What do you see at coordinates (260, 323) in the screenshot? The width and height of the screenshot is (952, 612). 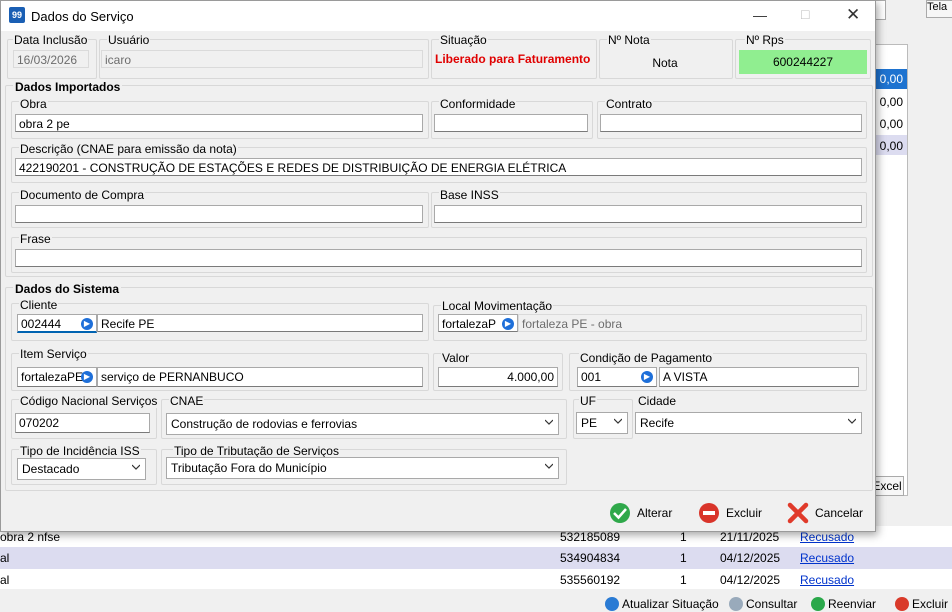 I see `cliente-name-field: Recife PE` at bounding box center [260, 323].